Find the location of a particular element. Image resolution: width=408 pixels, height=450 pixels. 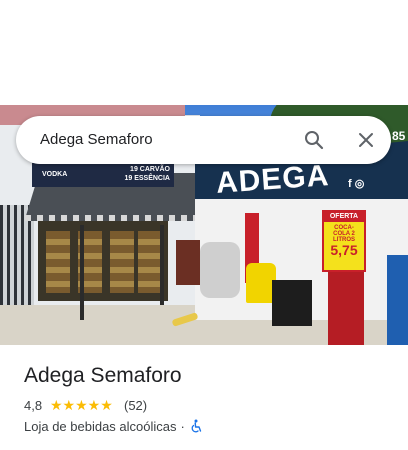

photo-blue-crates is located at coordinates (397, 300).